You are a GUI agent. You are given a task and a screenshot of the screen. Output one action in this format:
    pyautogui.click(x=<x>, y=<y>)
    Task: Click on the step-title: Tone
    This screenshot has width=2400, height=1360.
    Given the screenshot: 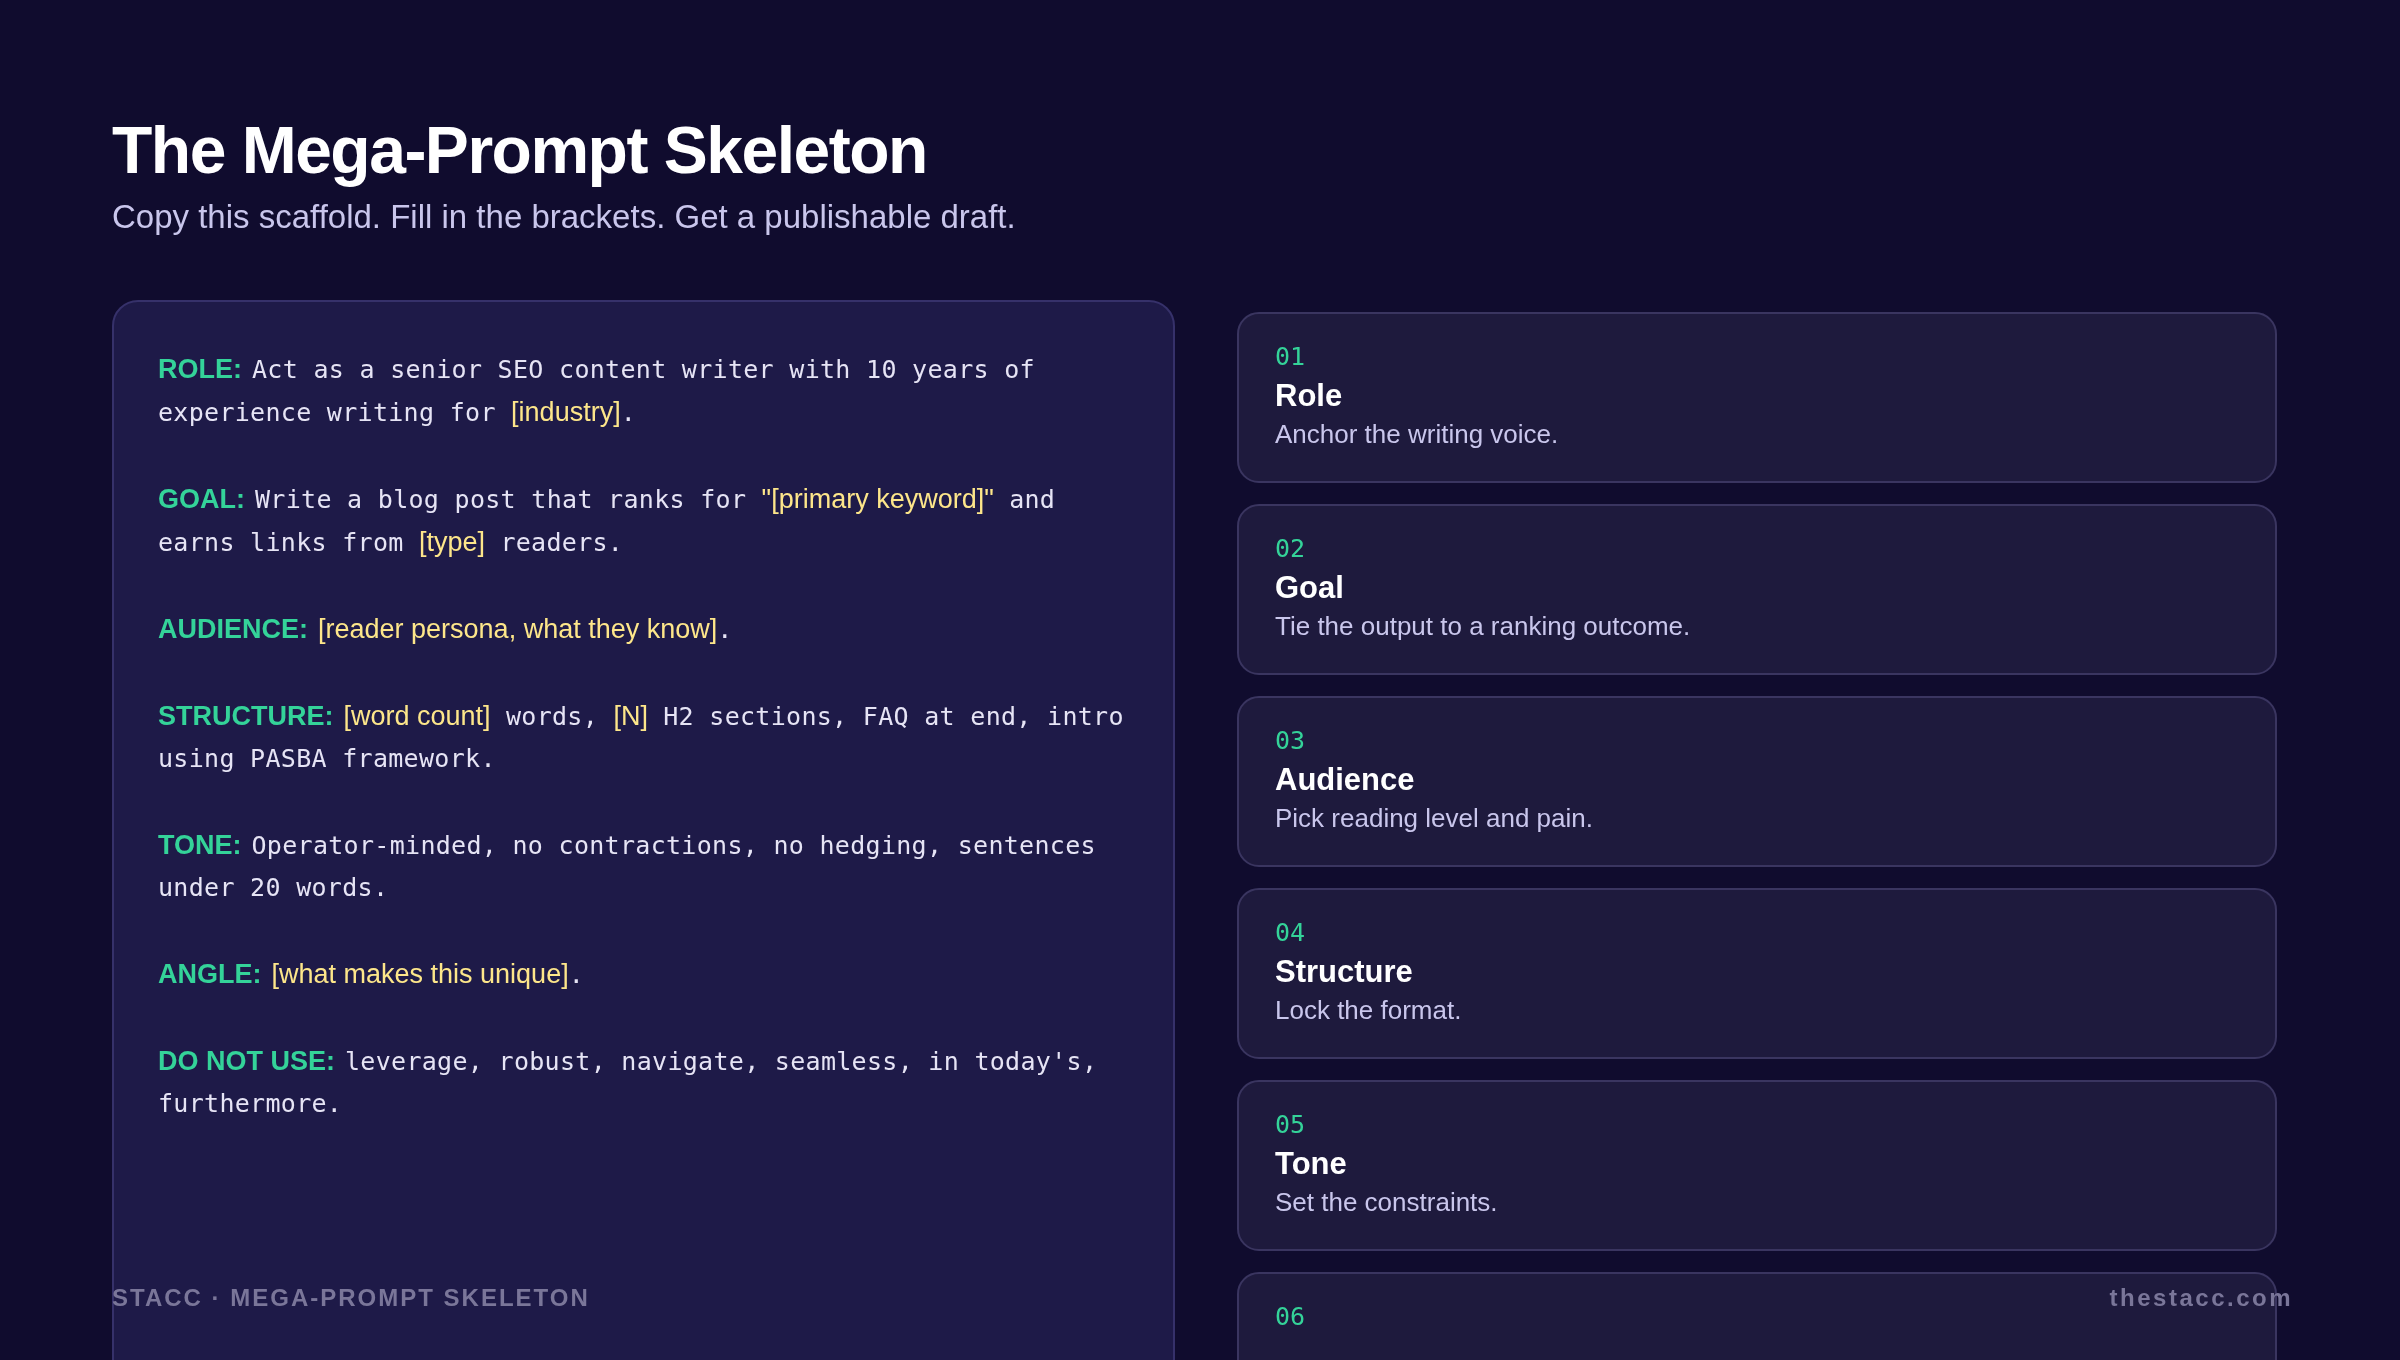 What is the action you would take?
    pyautogui.click(x=1311, y=1164)
    